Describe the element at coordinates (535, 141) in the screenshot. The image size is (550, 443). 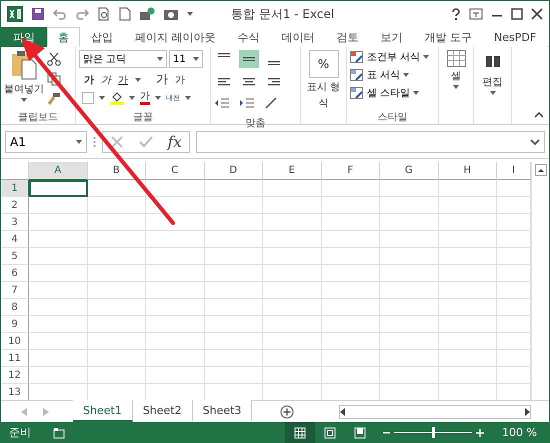
I see `expand-icon` at that location.